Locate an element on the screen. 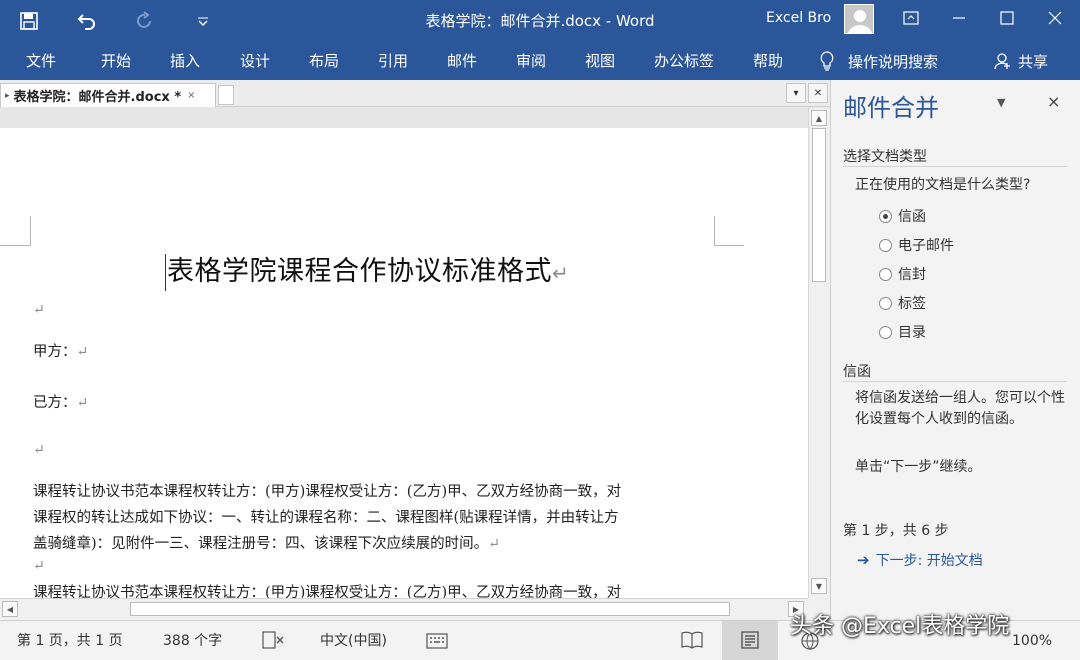 This screenshot has height=660, width=1080. language-indicator: 中文(中国) is located at coordinates (353, 640).